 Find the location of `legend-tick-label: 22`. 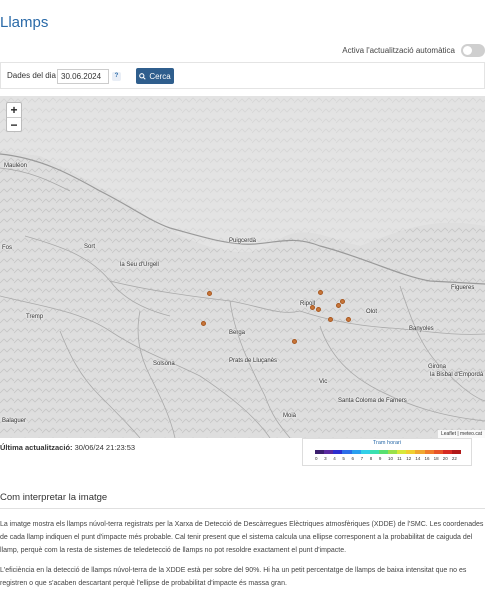

legend-tick-label: 22 is located at coordinates (454, 458).